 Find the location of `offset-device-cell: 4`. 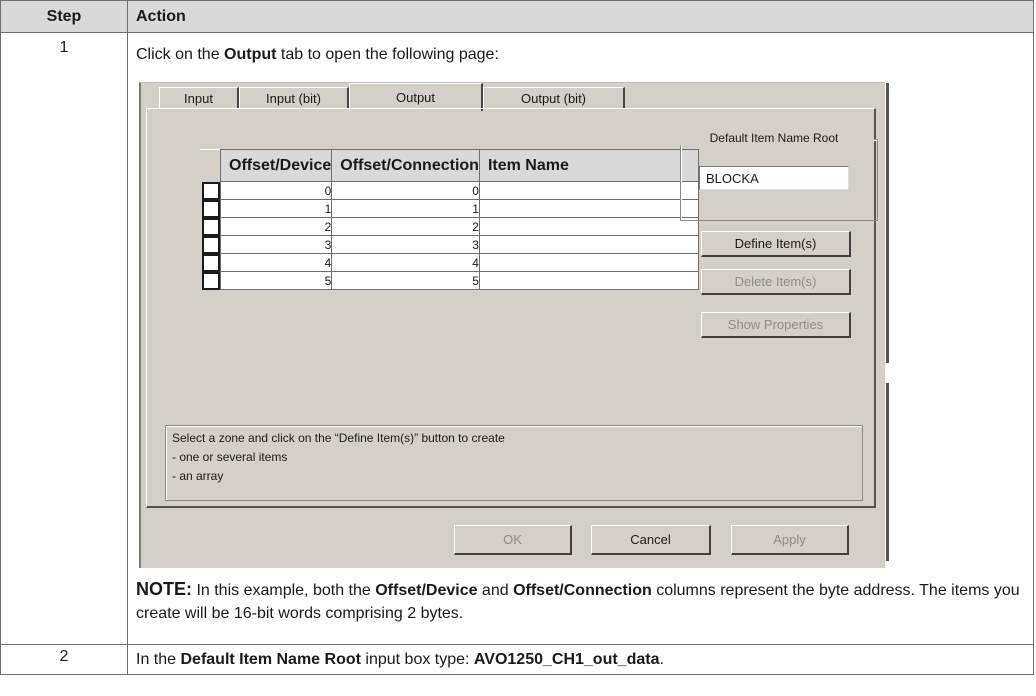

offset-device-cell: 4 is located at coordinates (276, 262).